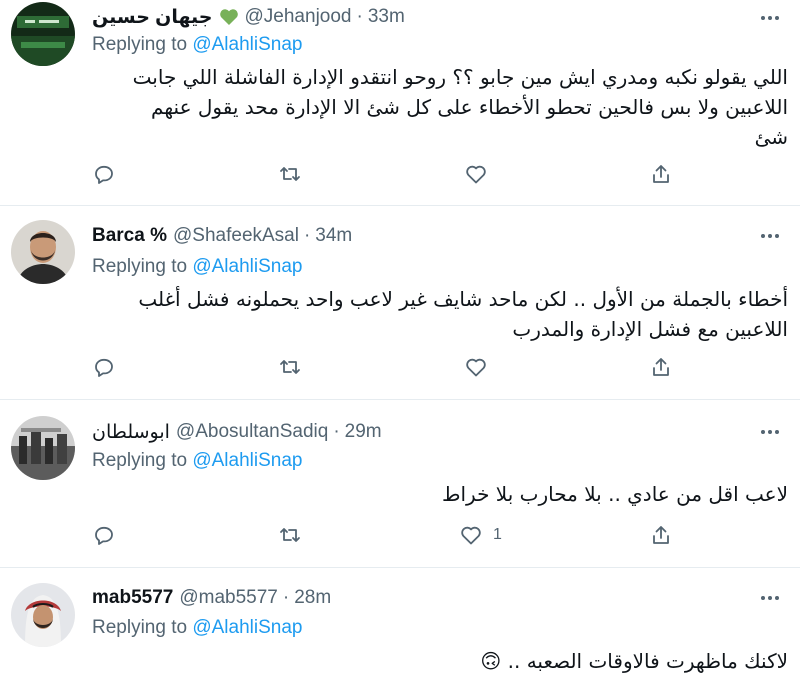  Describe the element at coordinates (252, 432) in the screenshot. I see `user-handle: @AbosultanSadiq` at that location.